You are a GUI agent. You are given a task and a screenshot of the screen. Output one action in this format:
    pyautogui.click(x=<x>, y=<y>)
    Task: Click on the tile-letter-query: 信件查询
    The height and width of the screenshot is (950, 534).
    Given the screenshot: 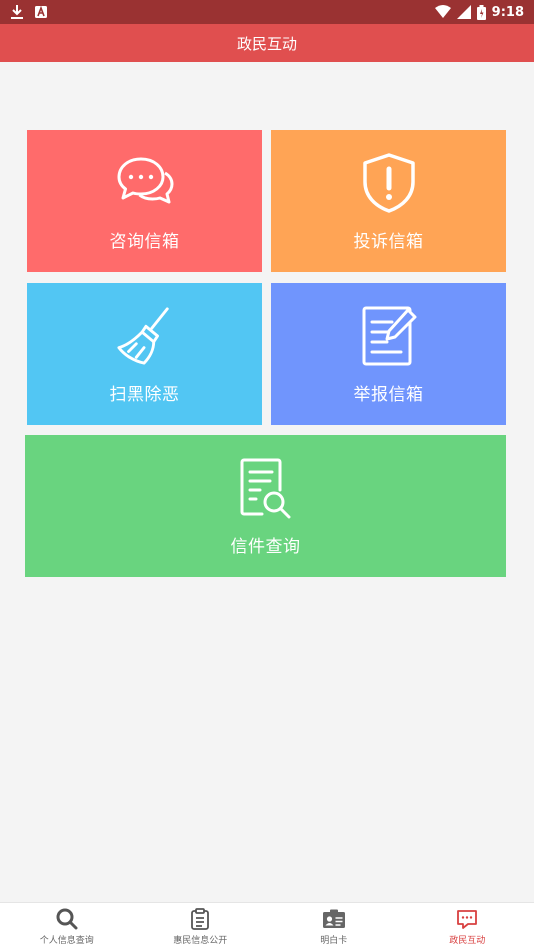 What is the action you would take?
    pyautogui.click(x=265, y=506)
    